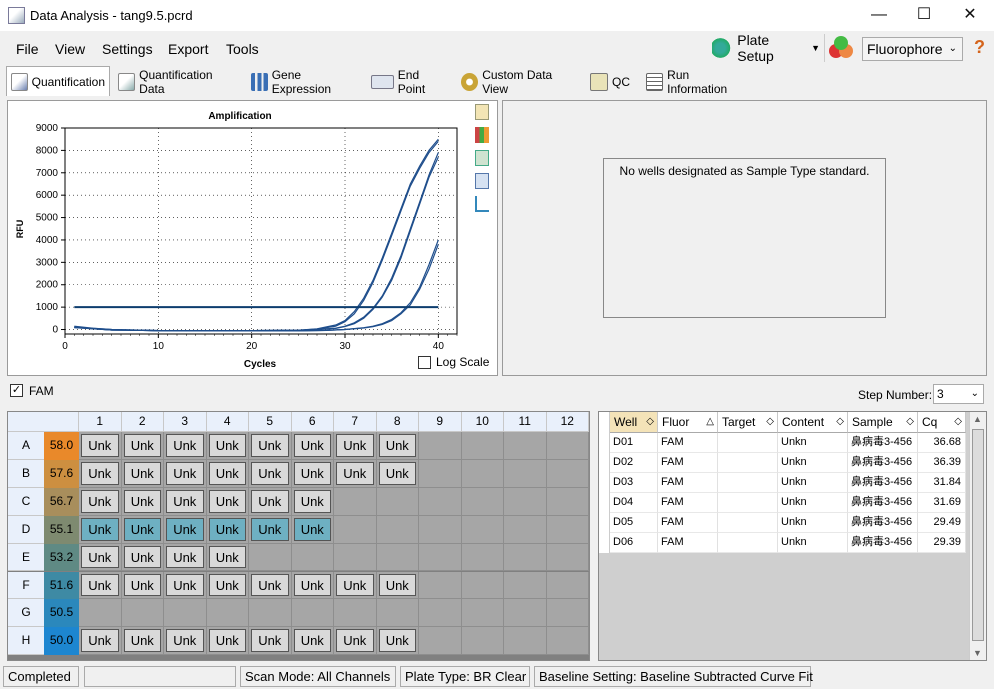  Describe the element at coordinates (970, 15) in the screenshot. I see `close-button: ✕` at that location.